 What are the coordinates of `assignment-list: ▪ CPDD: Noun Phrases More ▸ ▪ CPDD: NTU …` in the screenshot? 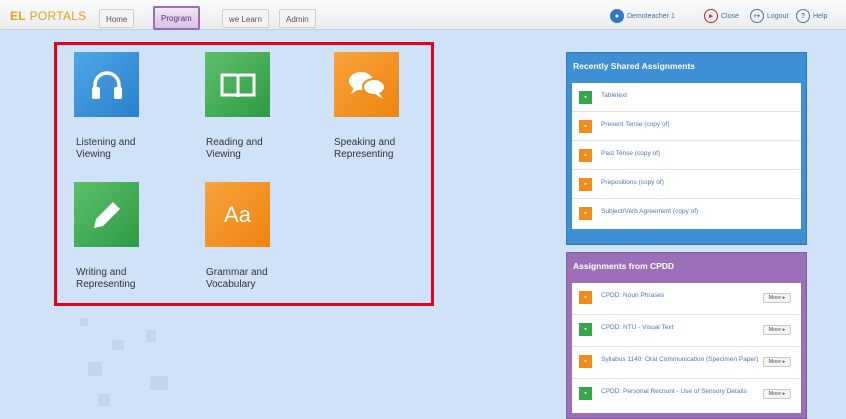 It's located at (686, 348).